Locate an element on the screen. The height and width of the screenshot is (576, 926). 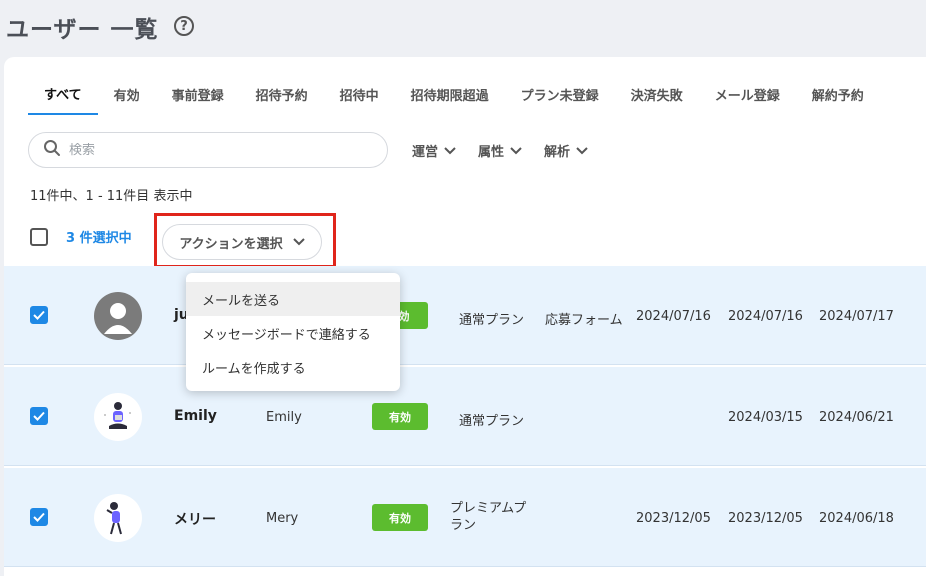
user-name: メリー is located at coordinates (195, 519).